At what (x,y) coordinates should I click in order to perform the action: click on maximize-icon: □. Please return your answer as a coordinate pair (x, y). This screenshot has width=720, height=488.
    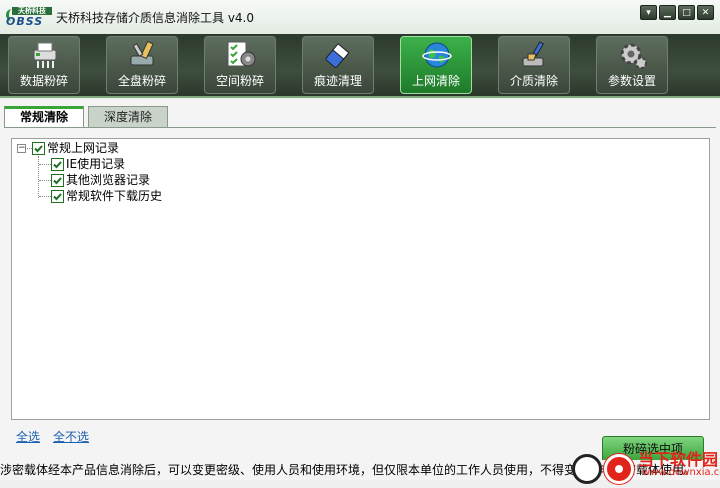
    Looking at the image, I should click on (686, 13).